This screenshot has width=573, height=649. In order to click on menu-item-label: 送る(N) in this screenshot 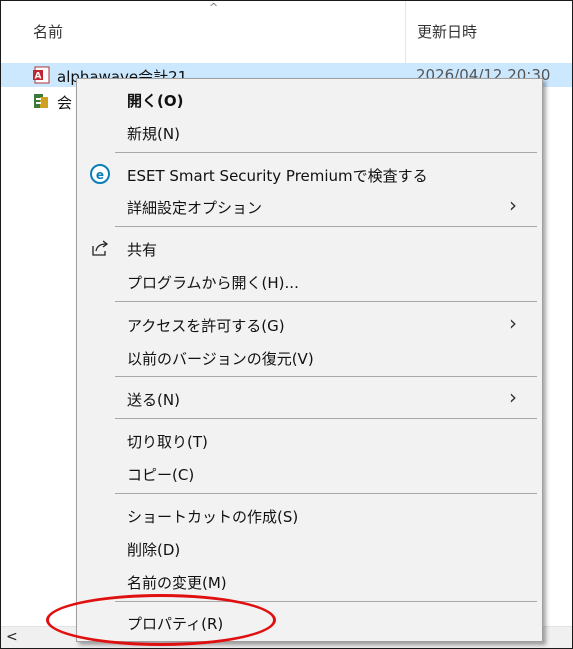, I will do `click(153, 400)`.